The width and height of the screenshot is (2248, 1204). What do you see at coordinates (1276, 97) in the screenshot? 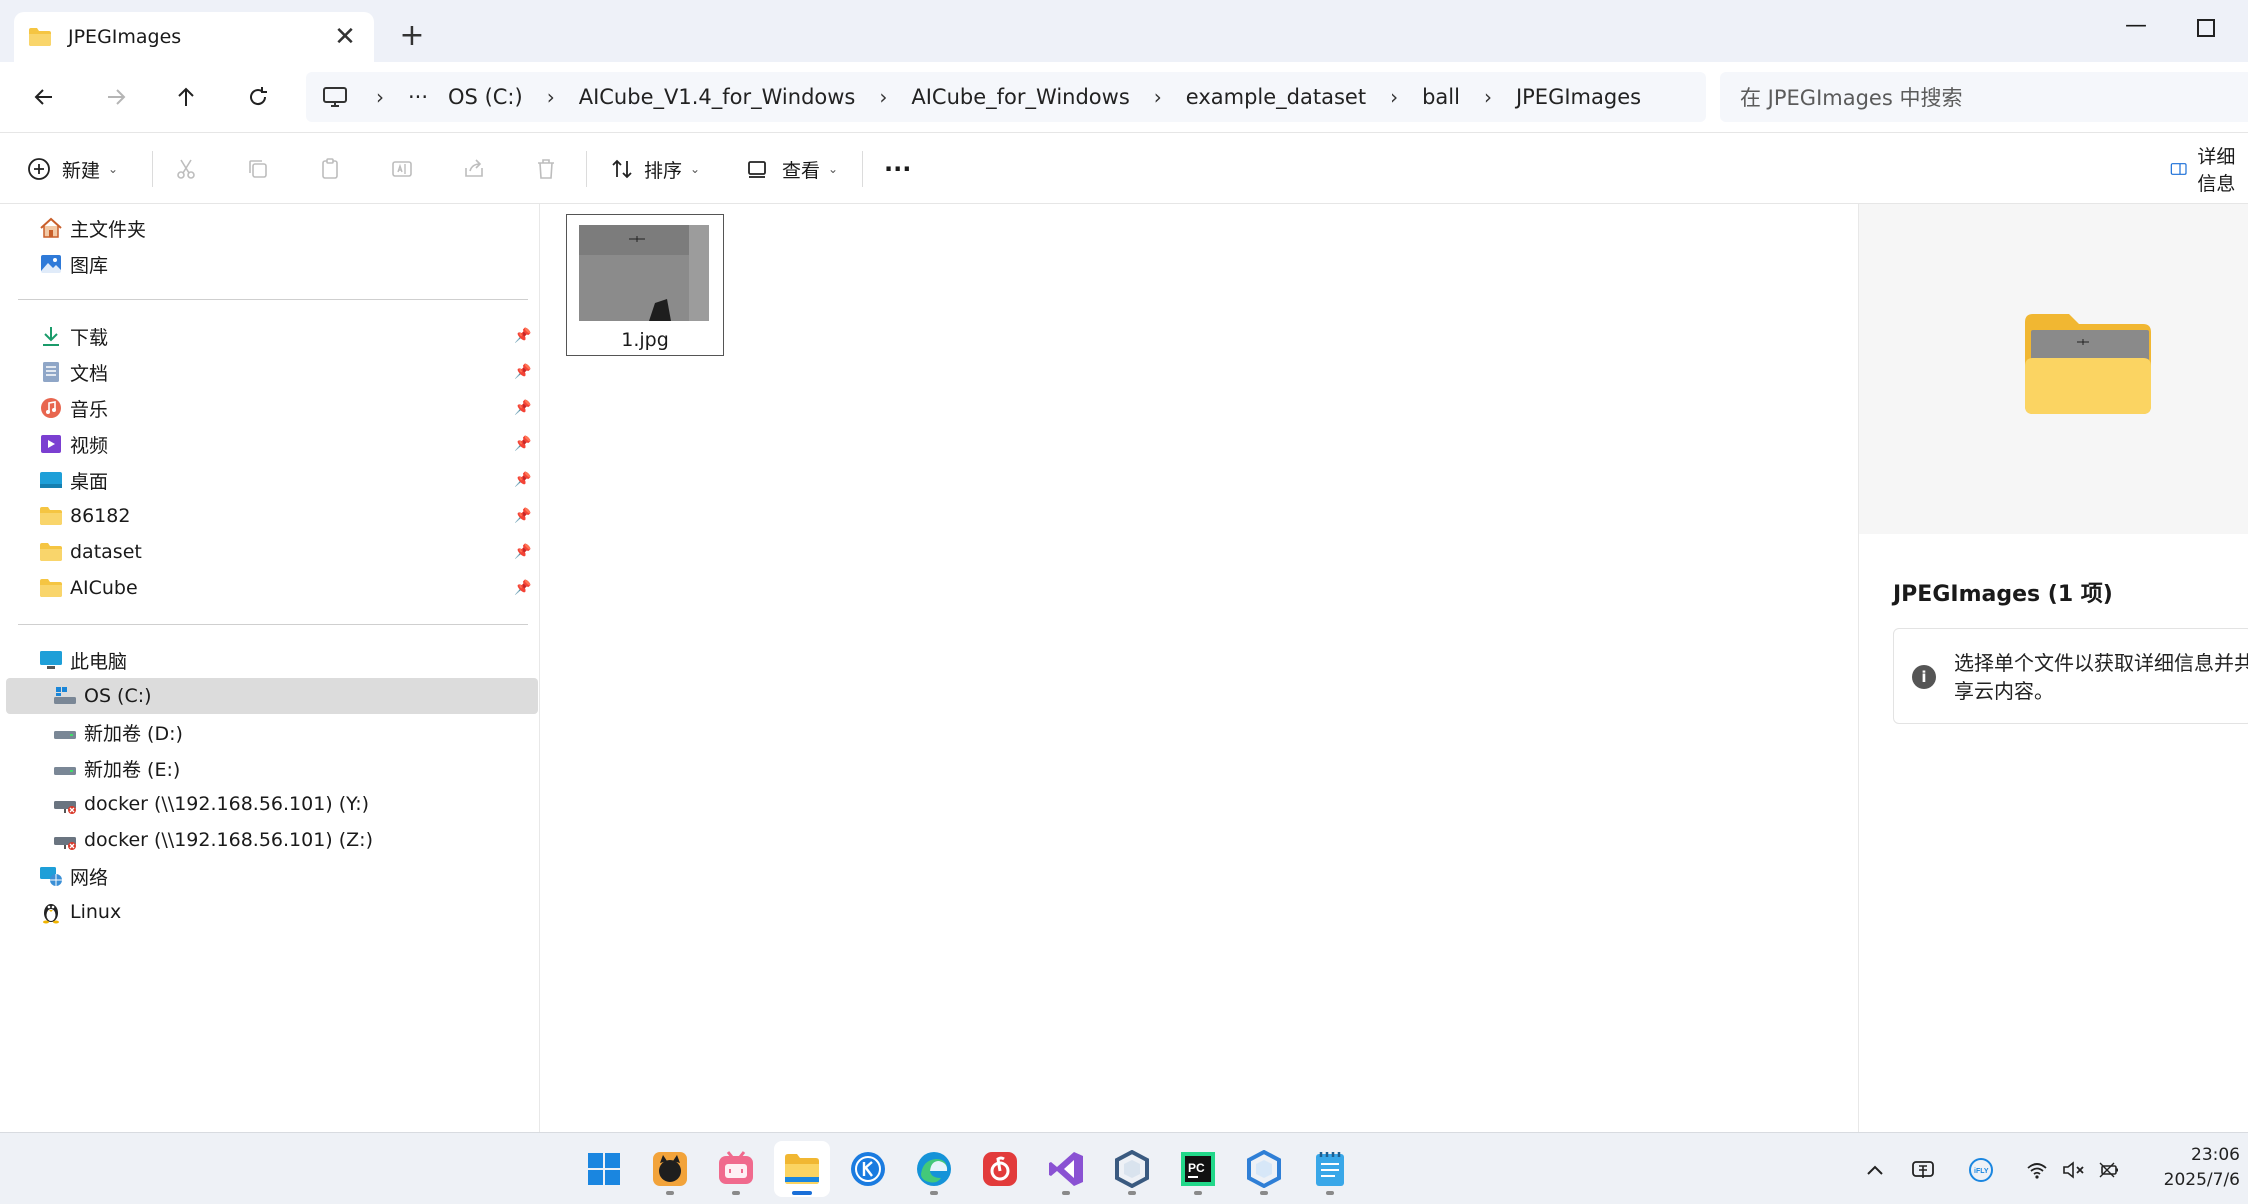
I see `breadcrumb-example-dataset: example_dataset` at bounding box center [1276, 97].